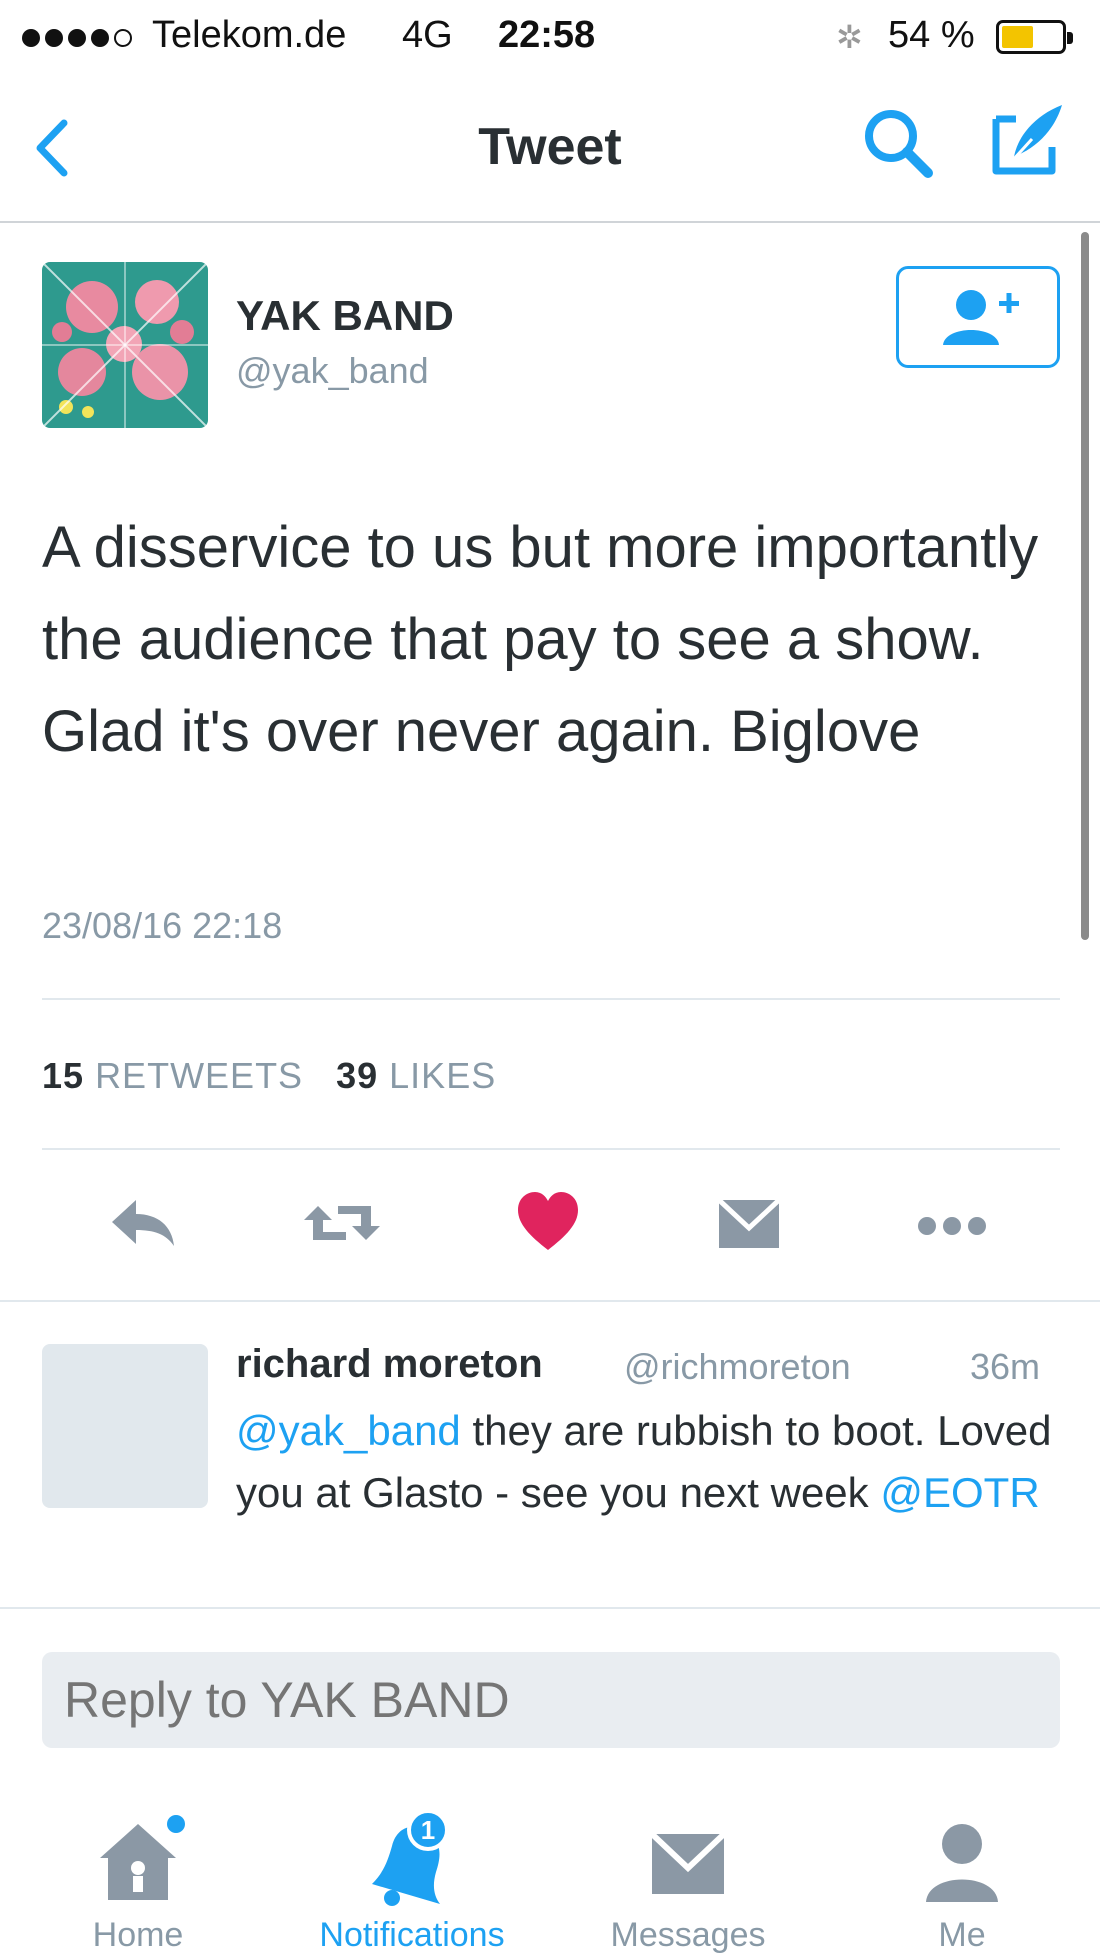  I want to click on tab-label: Home, so click(138, 1934).